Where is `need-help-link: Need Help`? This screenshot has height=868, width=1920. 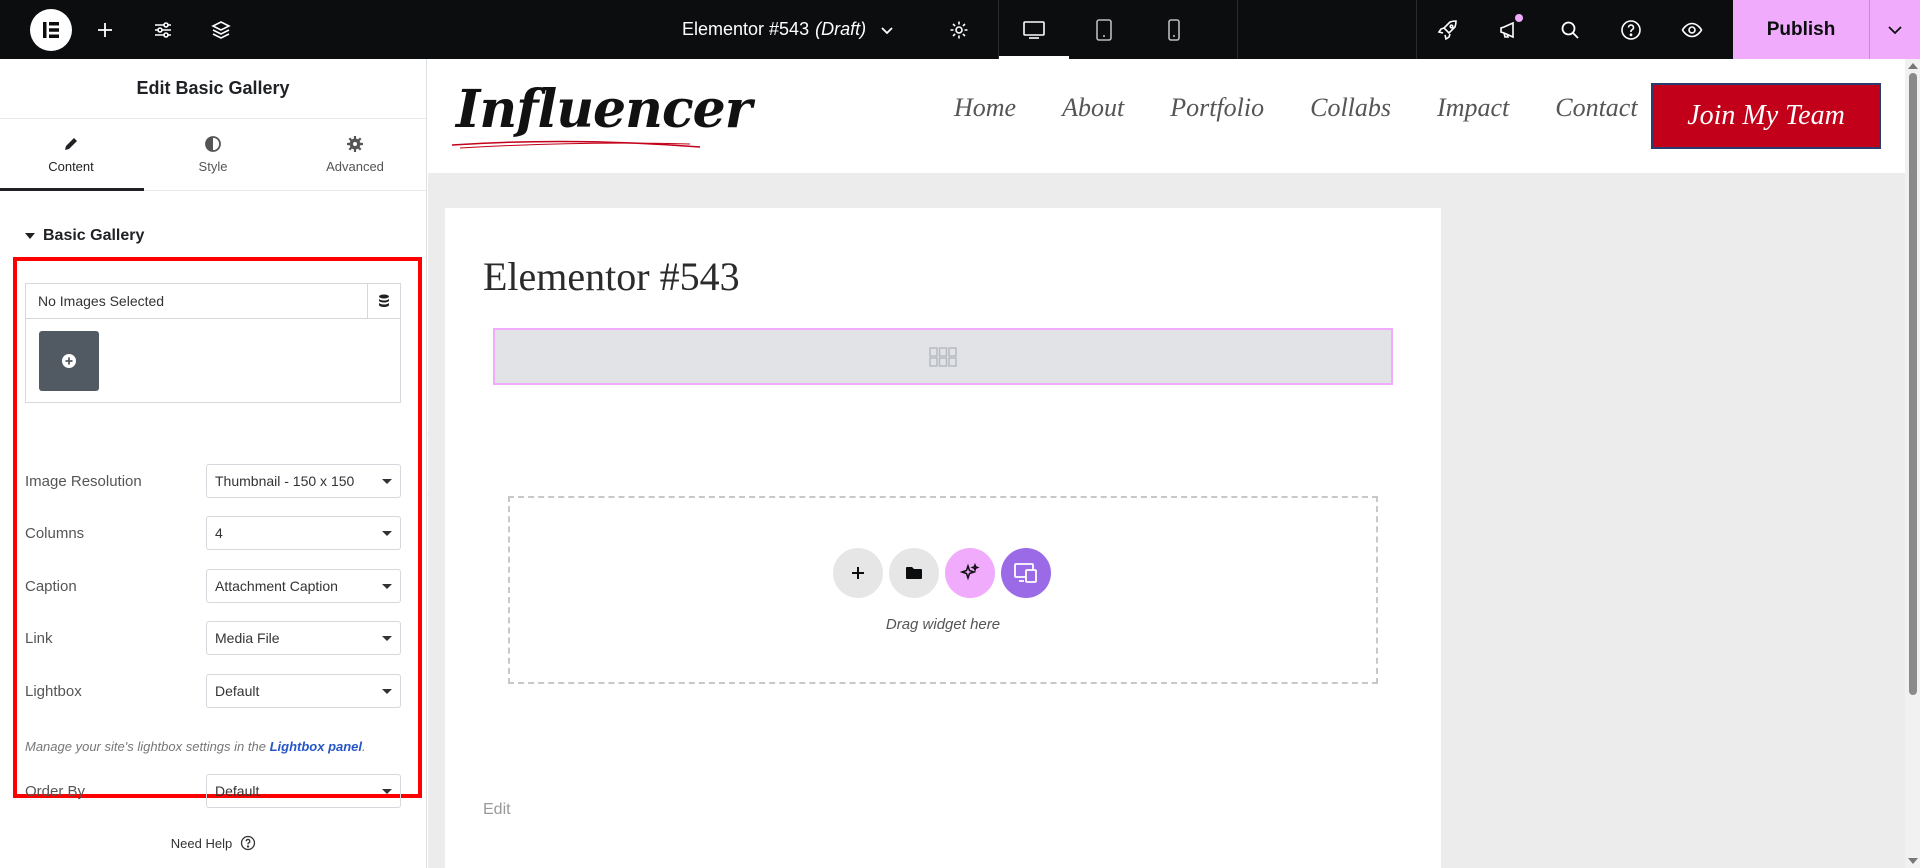 need-help-link: Need Help is located at coordinates (213, 843).